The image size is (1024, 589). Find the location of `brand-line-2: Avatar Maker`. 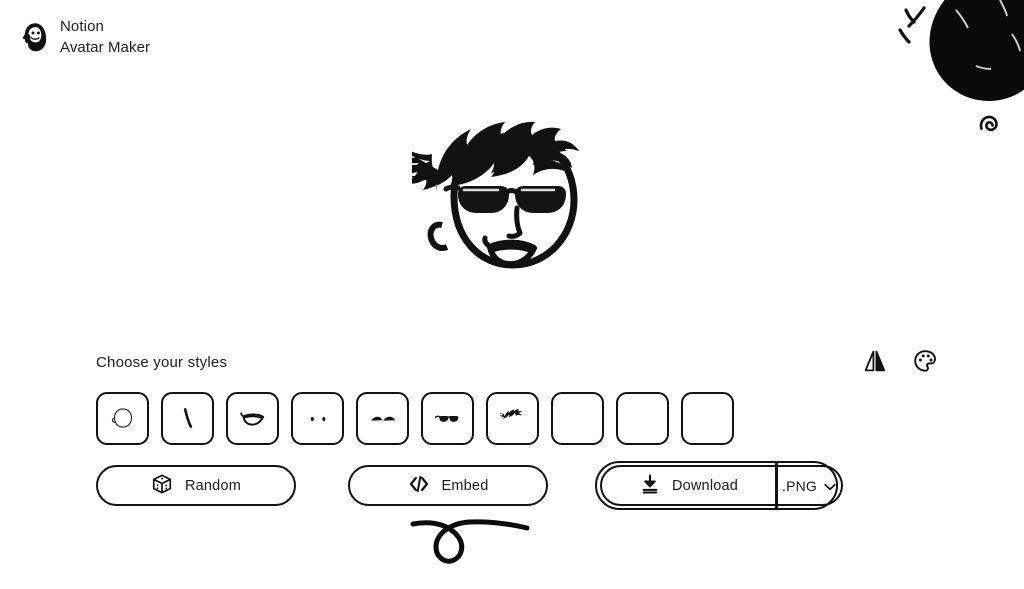

brand-line-2: Avatar Maker is located at coordinates (105, 47).